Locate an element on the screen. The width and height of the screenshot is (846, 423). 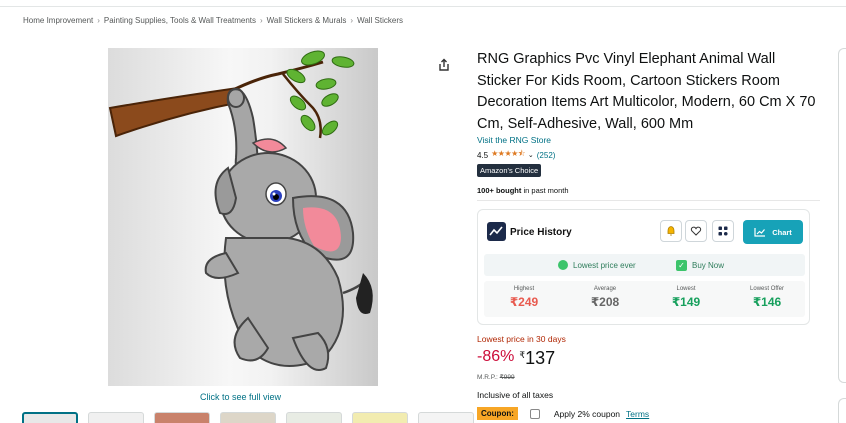
coupon-text: Apply 2% coupon is located at coordinates (587, 413).